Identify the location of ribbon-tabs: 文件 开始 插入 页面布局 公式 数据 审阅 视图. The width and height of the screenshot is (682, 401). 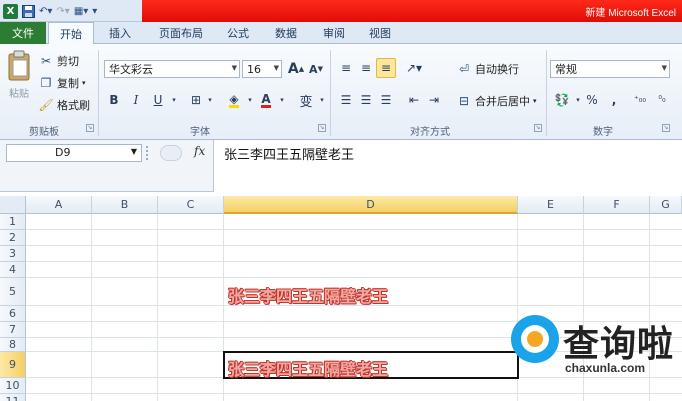
(341, 33).